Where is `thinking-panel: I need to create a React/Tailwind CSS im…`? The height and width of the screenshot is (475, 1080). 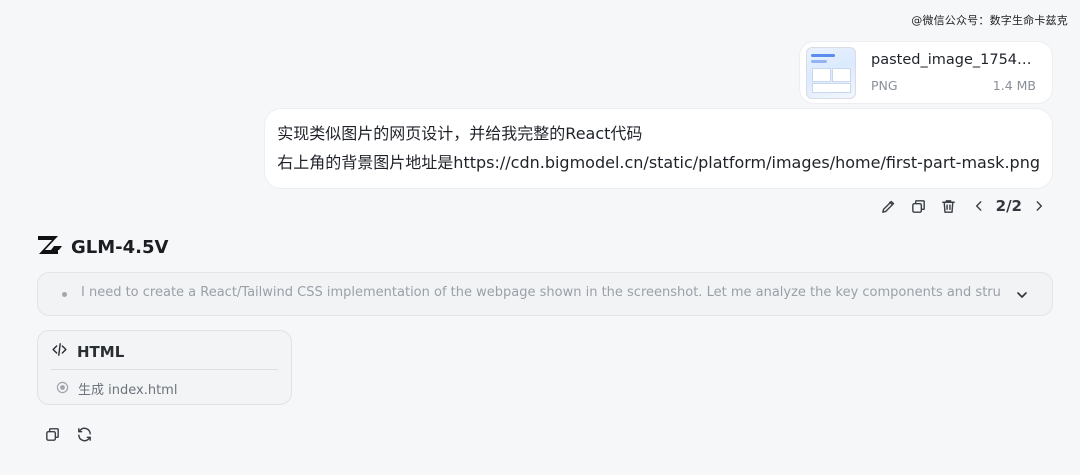
thinking-panel: I need to create a React/Tailwind CSS im… is located at coordinates (545, 294).